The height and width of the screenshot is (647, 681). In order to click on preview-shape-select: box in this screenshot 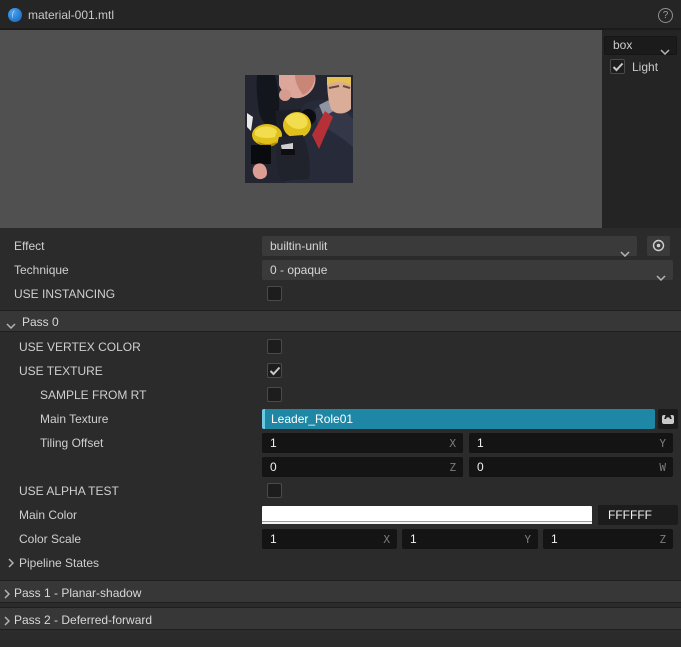, I will do `click(640, 46)`.